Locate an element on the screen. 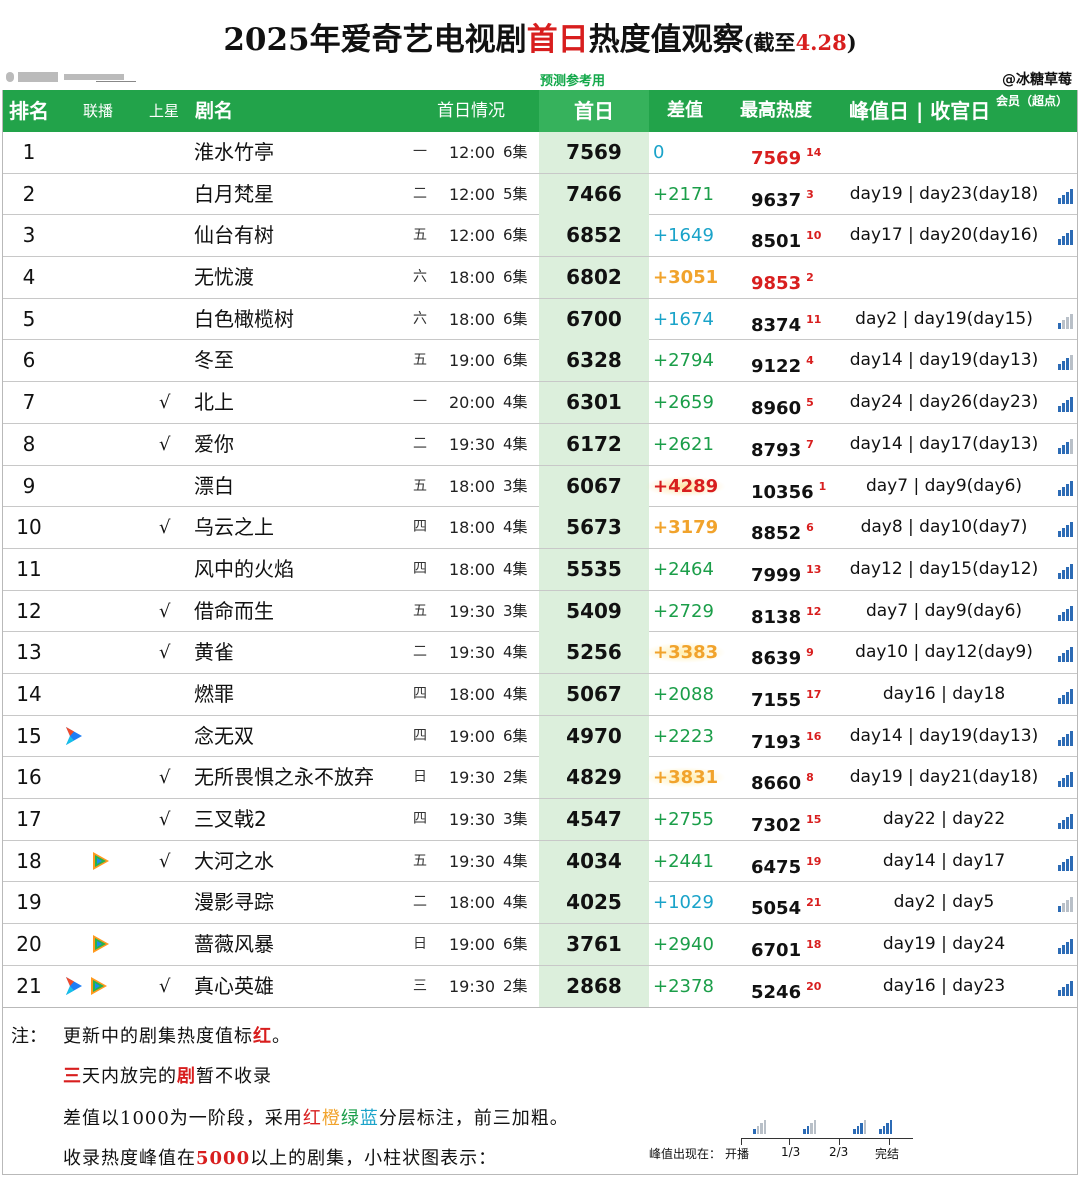 Image resolution: width=1080 pixels, height=1177 pixels. max-heat-value: 8639 9 is located at coordinates (782, 652).